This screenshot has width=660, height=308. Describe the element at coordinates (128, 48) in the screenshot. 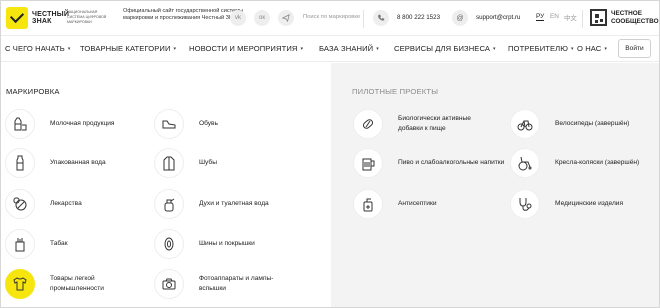

I see `nav-item-categories: ТОВАРНЫЕ КАТЕГОРИИ ▾` at that location.